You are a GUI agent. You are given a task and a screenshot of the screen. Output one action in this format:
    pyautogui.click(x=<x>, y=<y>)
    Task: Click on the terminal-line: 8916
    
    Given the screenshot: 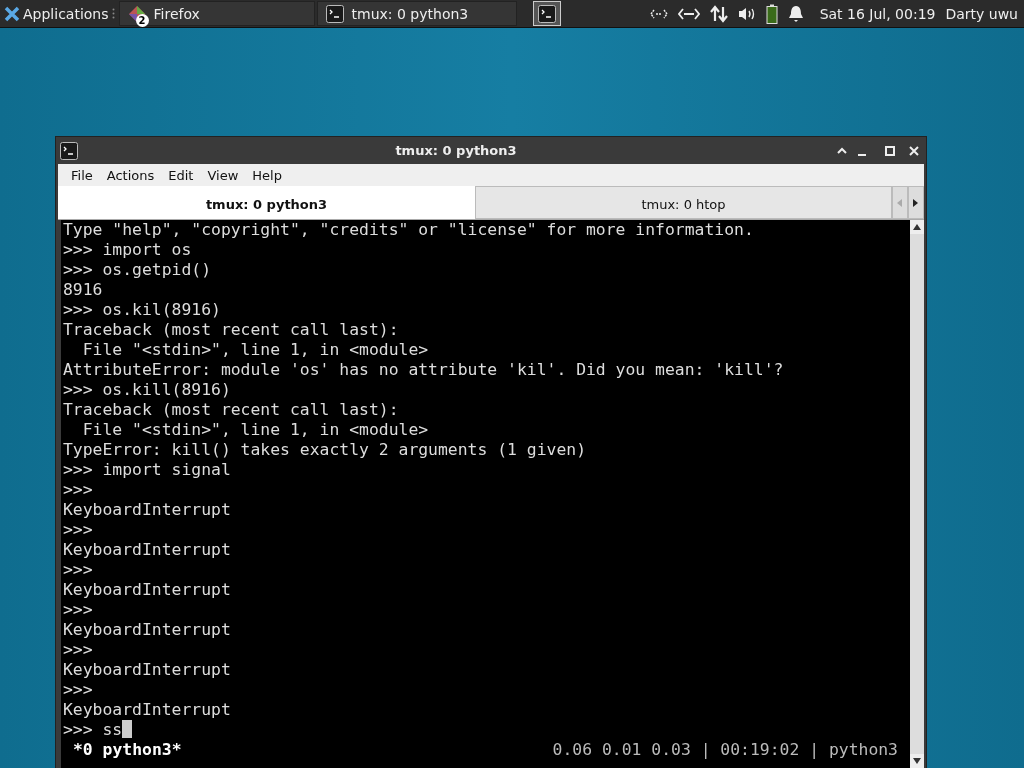 What is the action you would take?
    pyautogui.click(x=83, y=290)
    